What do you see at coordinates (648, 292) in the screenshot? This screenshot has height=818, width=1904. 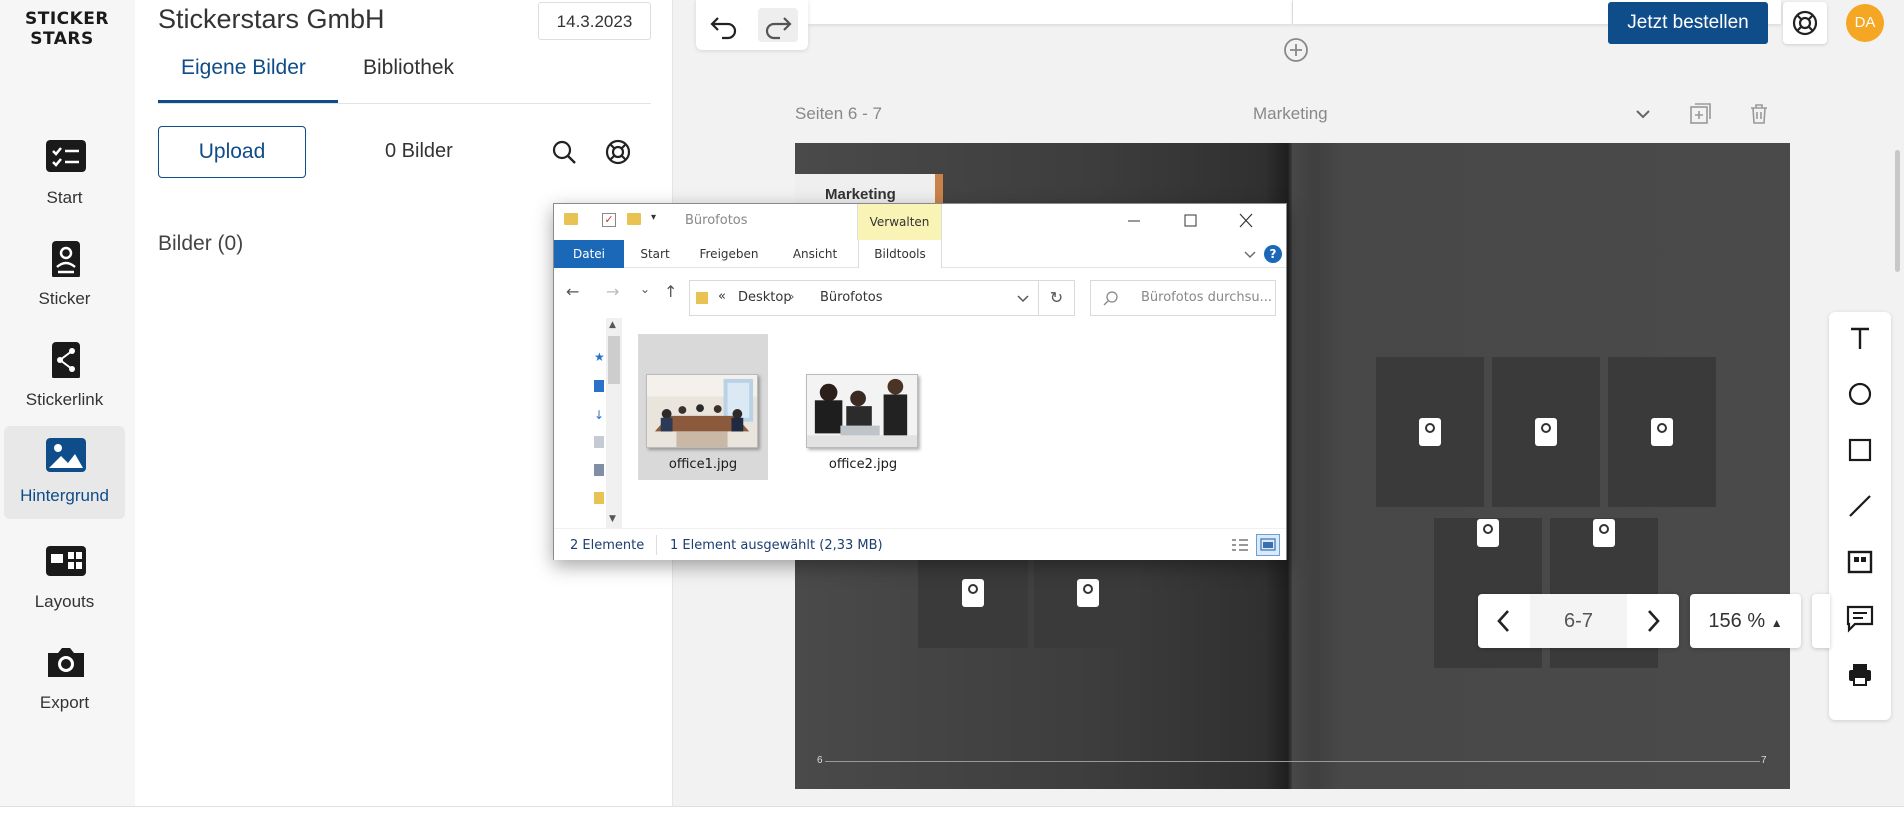 I see `recent-locations-icon: ⌄` at bounding box center [648, 292].